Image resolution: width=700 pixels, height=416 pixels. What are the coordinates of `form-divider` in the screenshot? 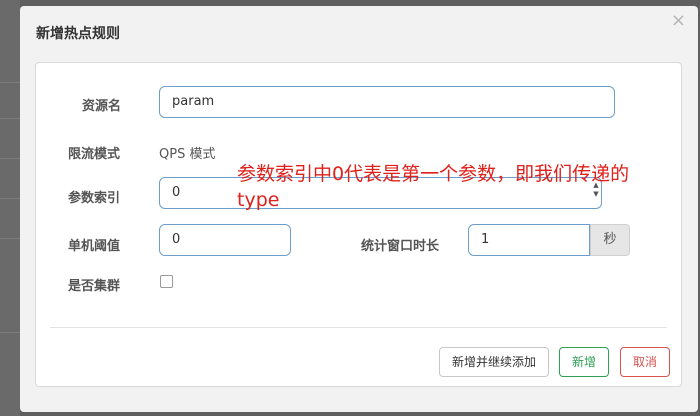 It's located at (358, 327).